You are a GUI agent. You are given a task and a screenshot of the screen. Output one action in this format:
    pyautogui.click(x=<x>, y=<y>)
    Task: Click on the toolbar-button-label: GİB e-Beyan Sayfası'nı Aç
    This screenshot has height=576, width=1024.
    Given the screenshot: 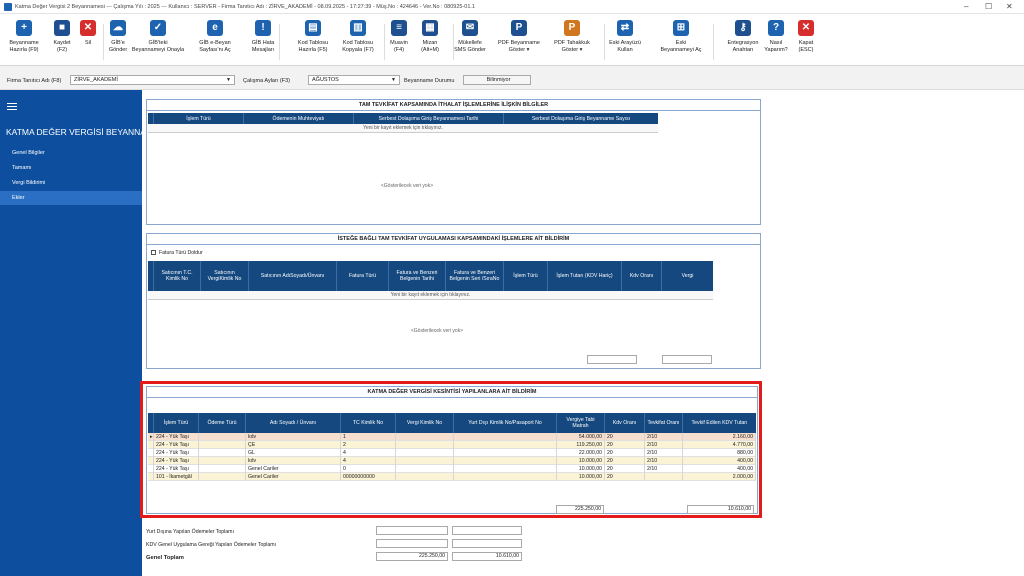 What is the action you would take?
    pyautogui.click(x=215, y=46)
    